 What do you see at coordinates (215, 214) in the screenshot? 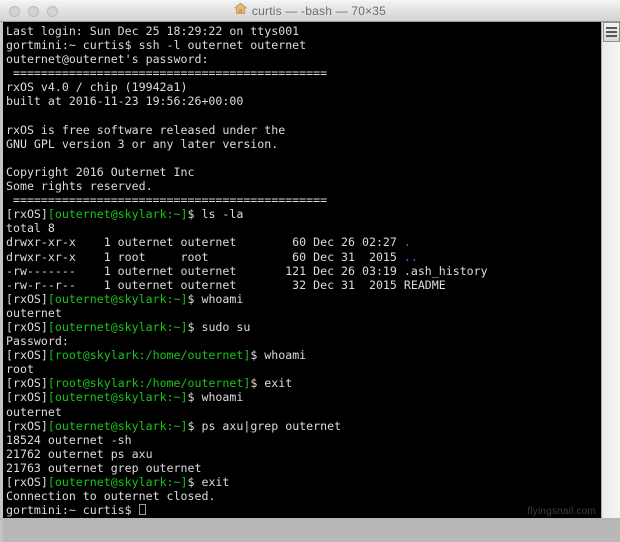
I see `terminal-segment: $ ls -la` at bounding box center [215, 214].